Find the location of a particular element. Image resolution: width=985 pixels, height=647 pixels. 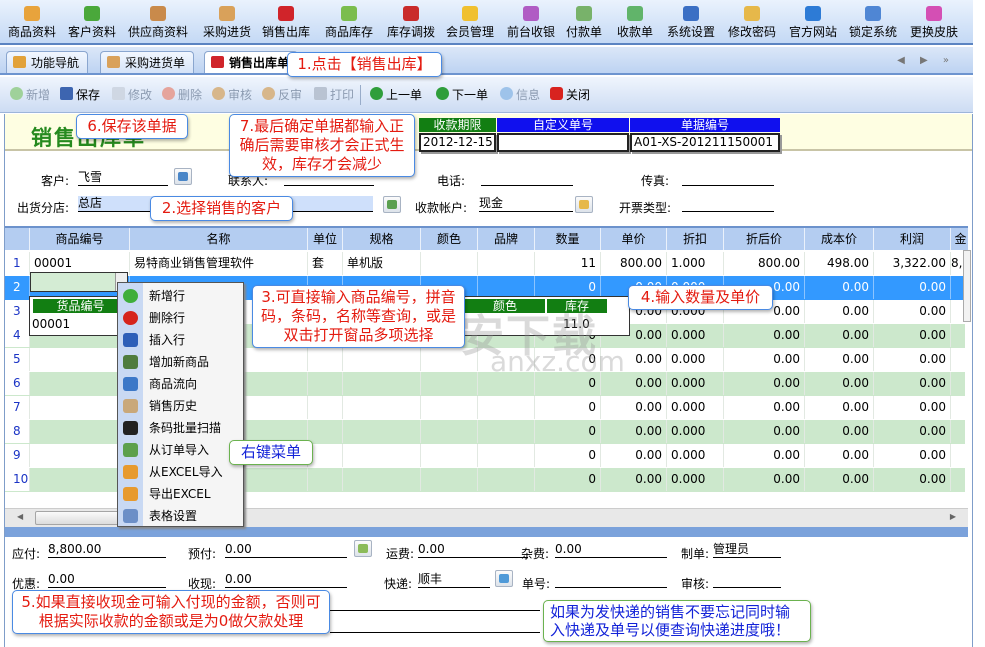

fax-field is located at coordinates (728, 178).